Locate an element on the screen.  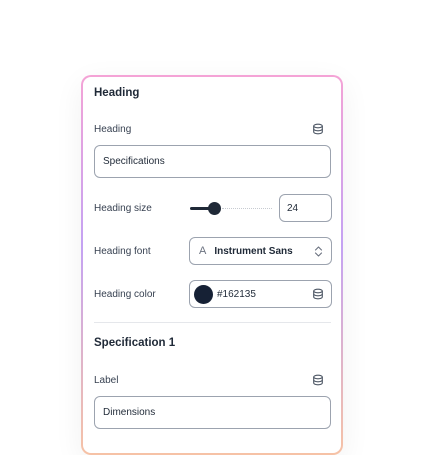
section-divider is located at coordinates (212, 322).